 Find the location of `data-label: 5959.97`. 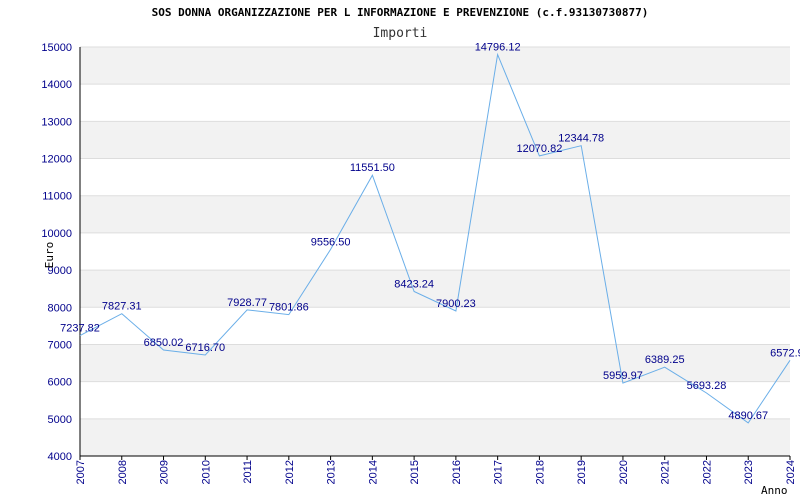

data-label: 5959.97 is located at coordinates (623, 376).